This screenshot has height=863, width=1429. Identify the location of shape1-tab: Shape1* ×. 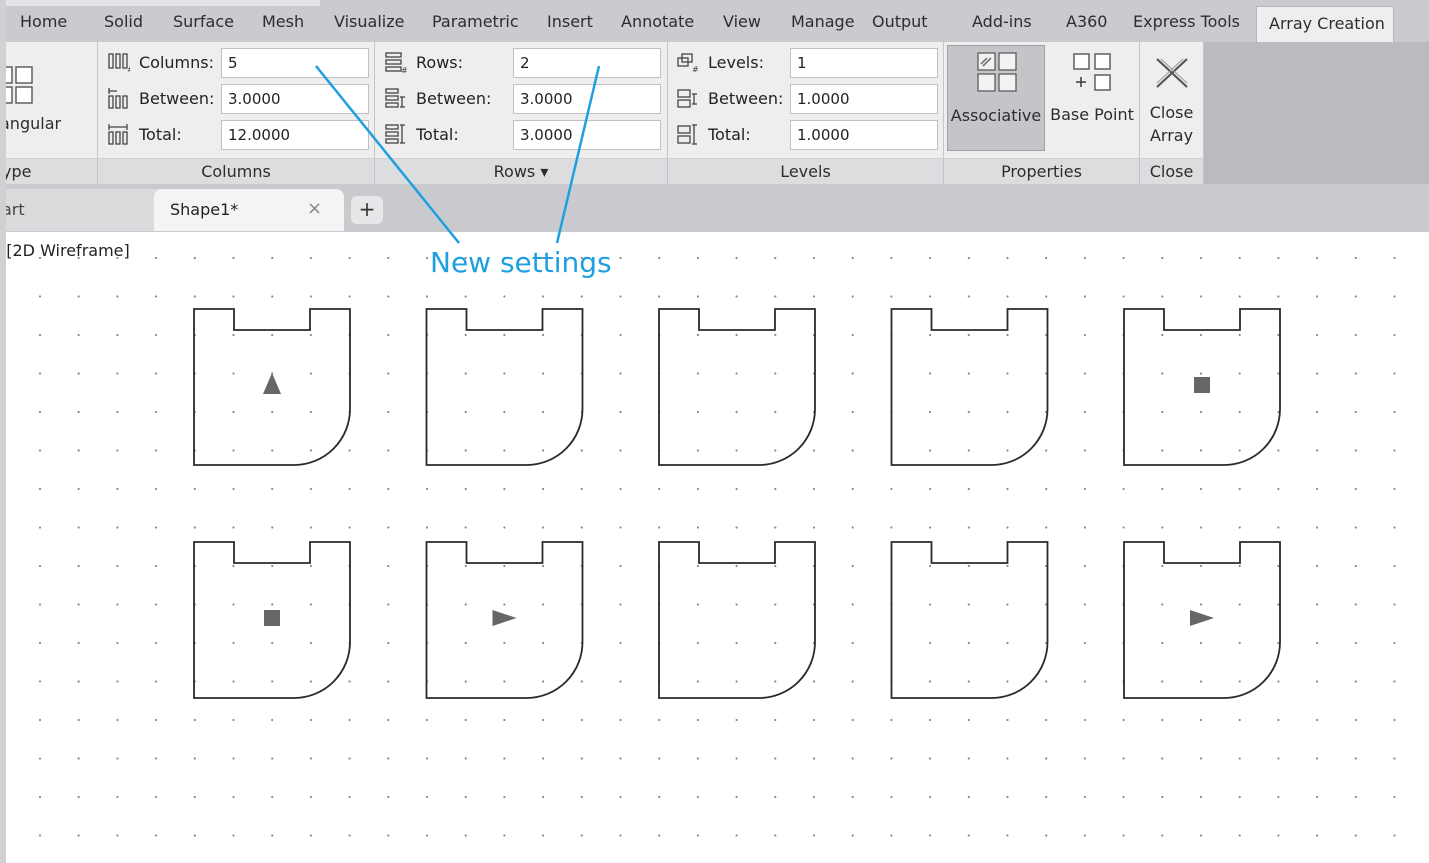
(249, 210).